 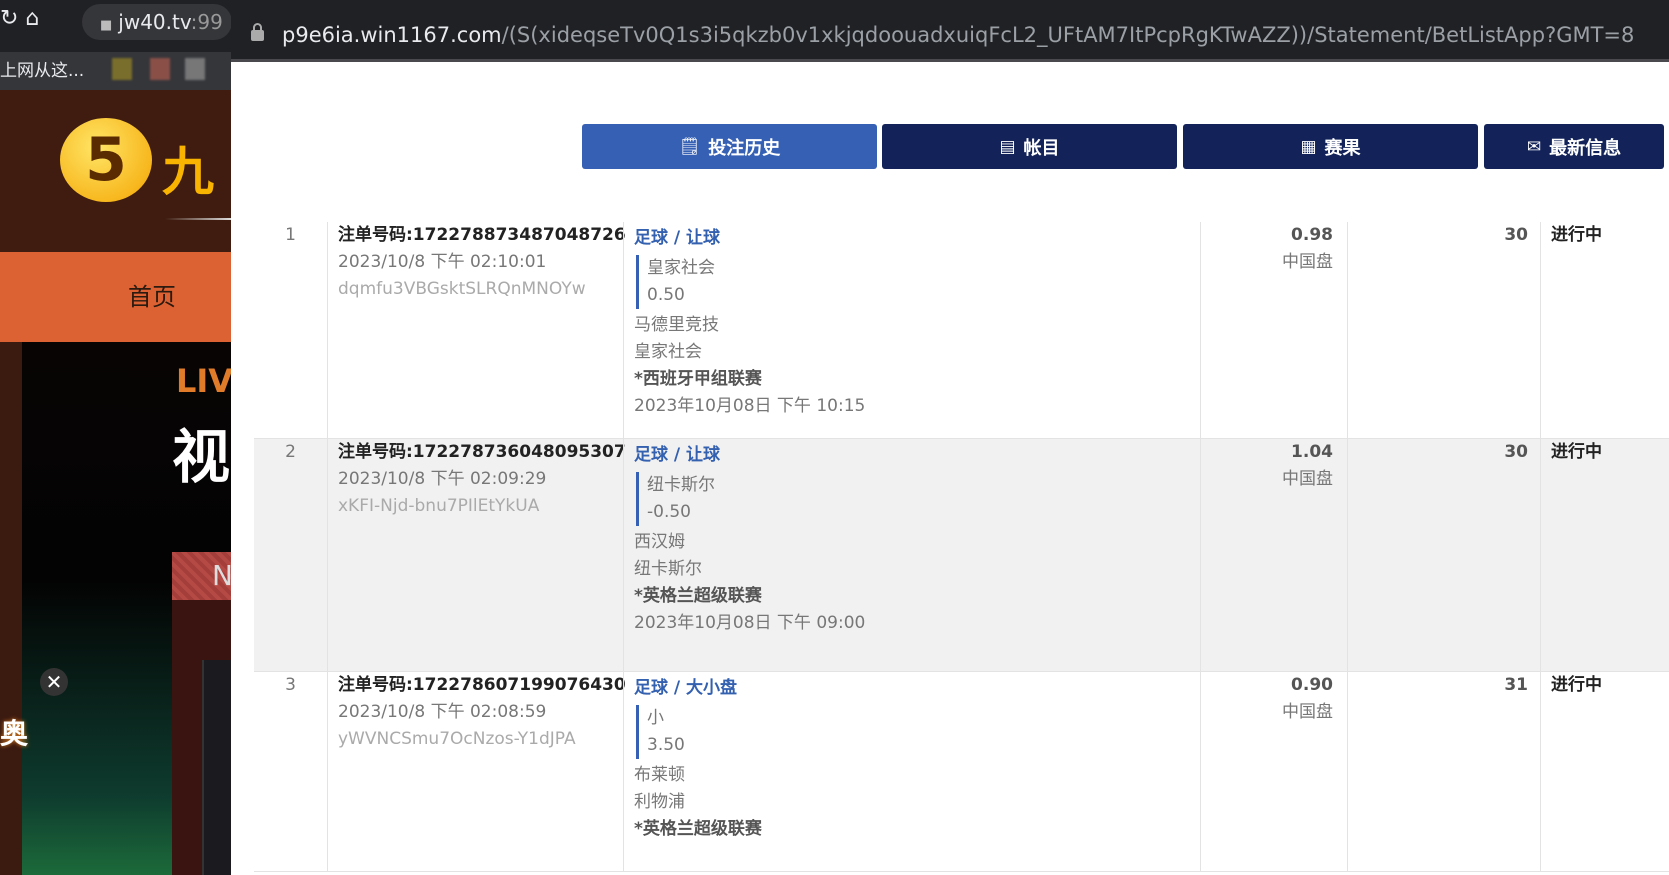 I want to click on video-label: 视, so click(x=201, y=457).